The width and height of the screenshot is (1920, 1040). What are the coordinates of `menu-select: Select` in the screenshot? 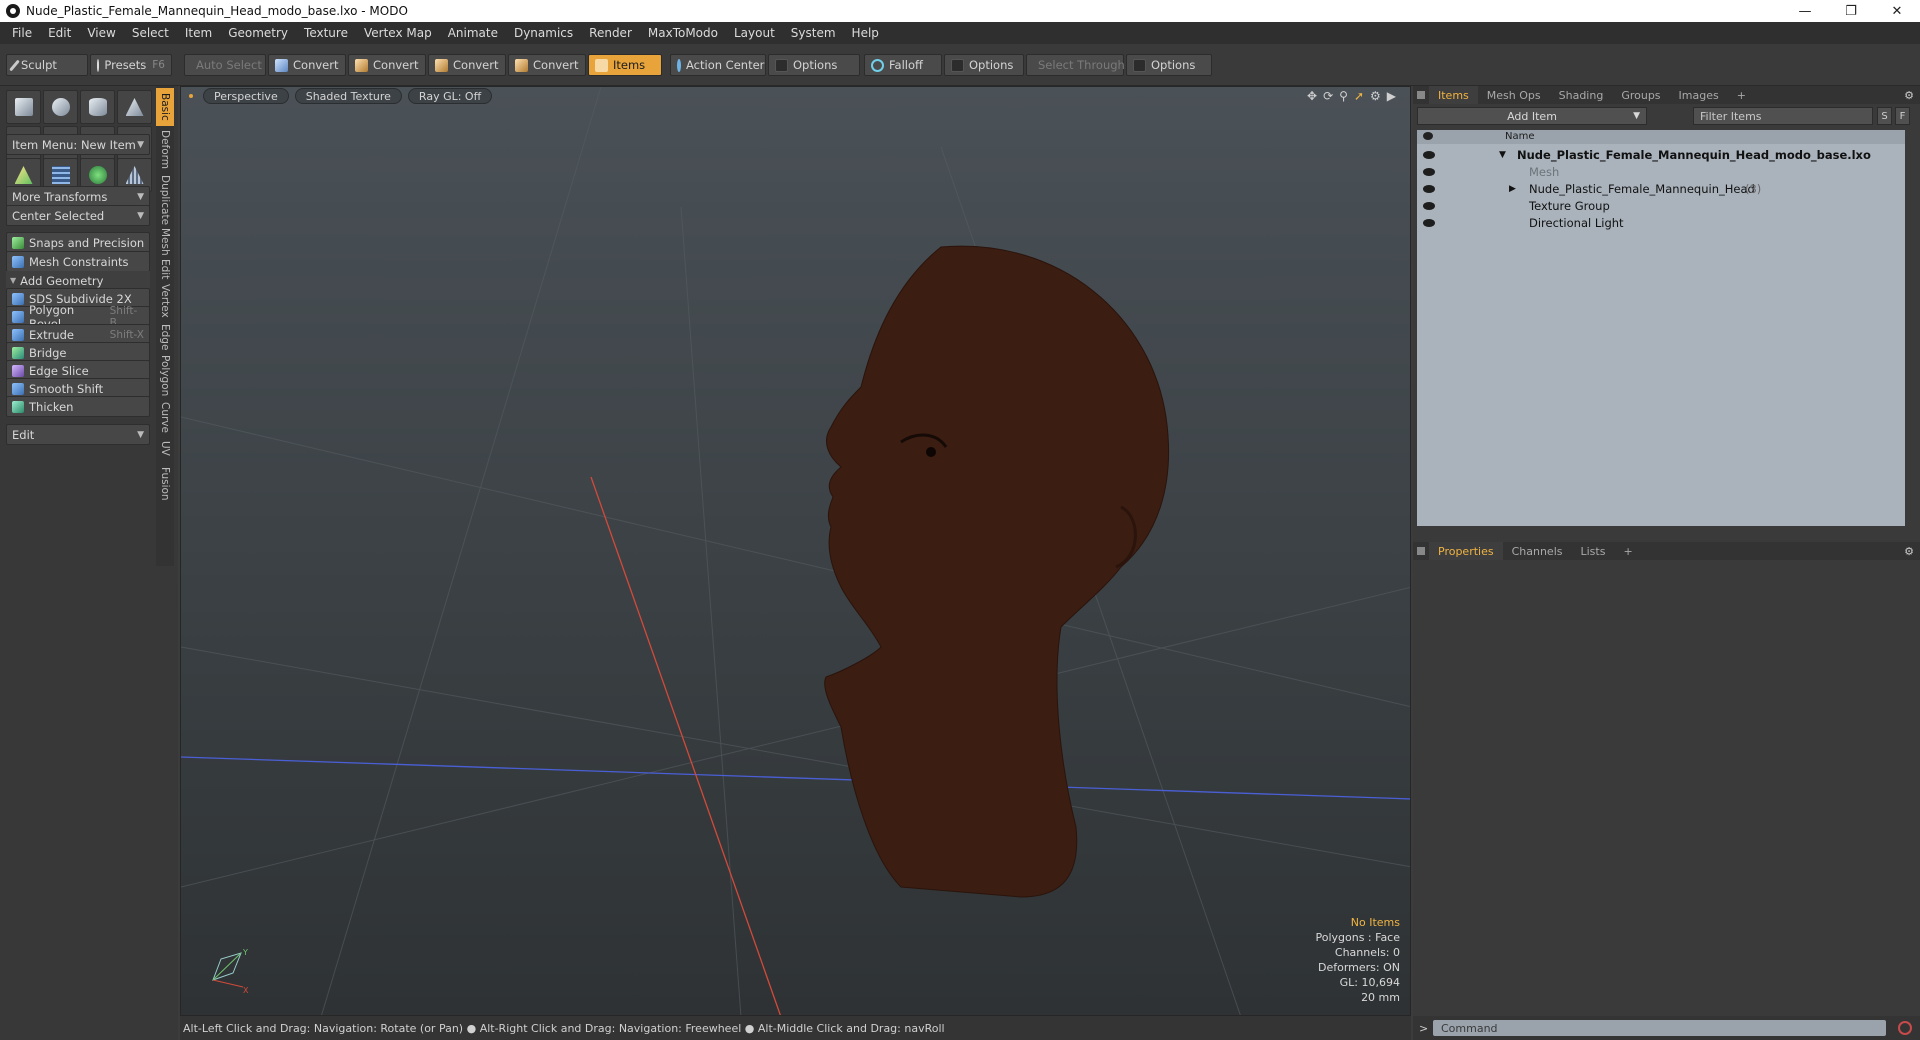 It's located at (150, 33).